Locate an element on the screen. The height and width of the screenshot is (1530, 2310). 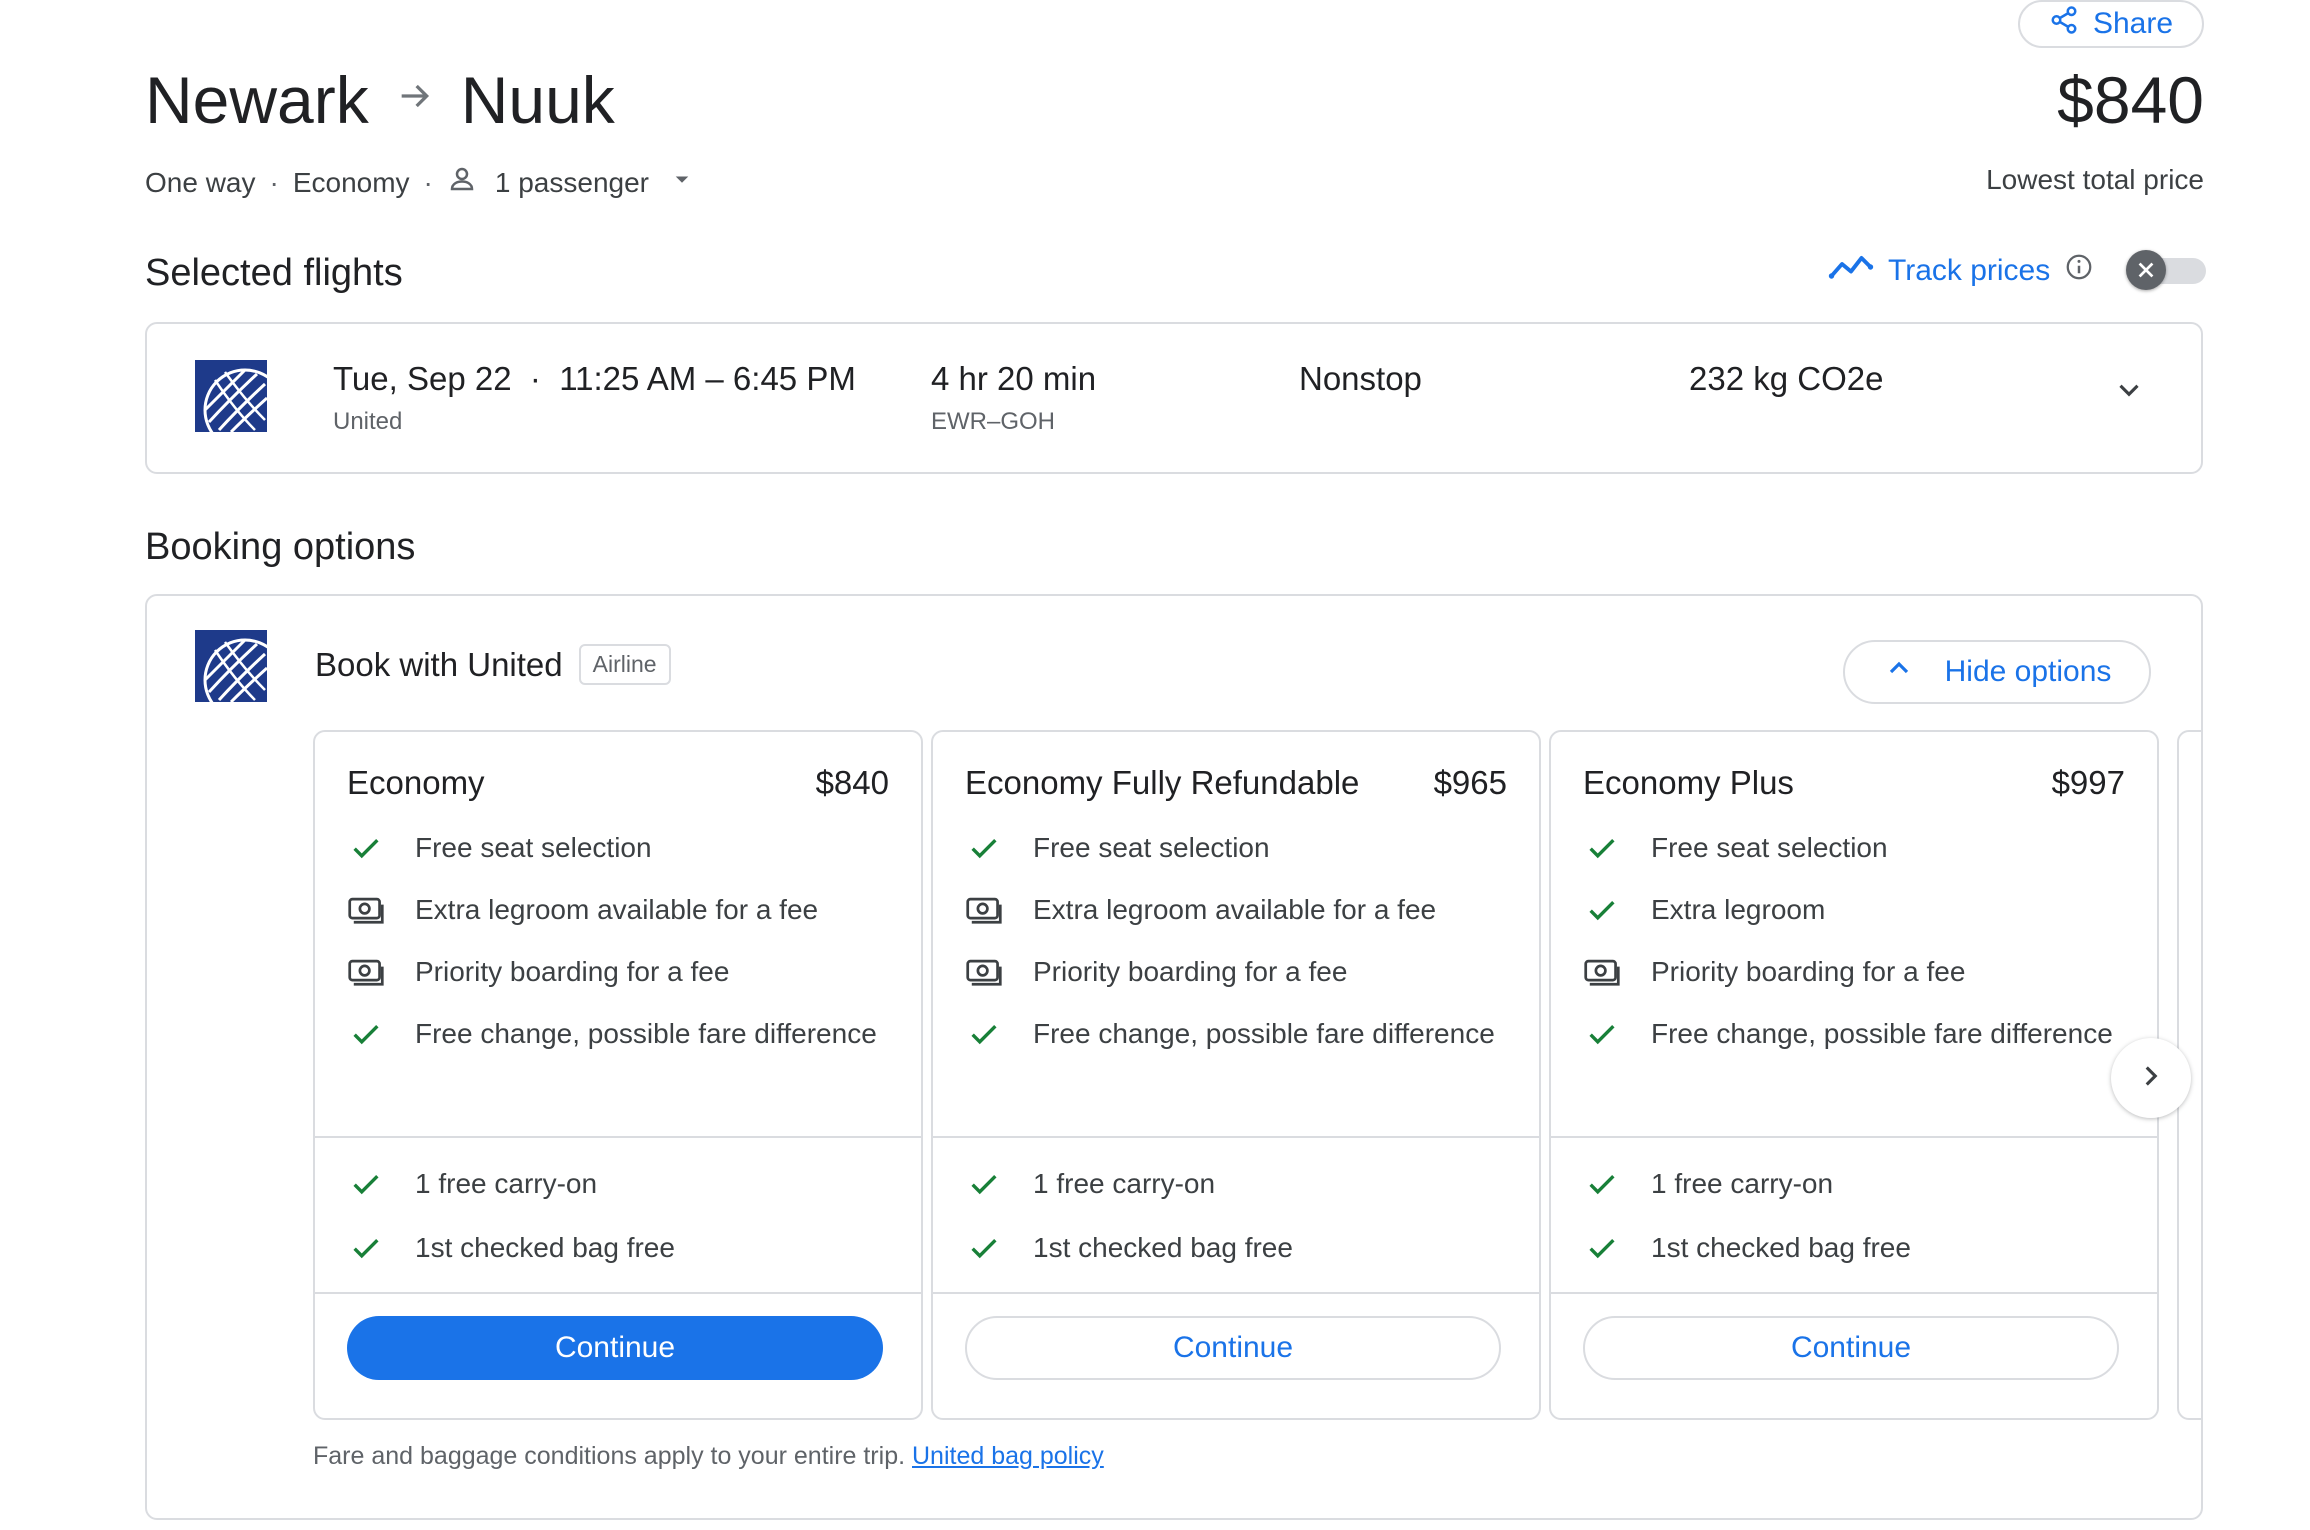
passenger-count: 1 passenger is located at coordinates (571, 182).